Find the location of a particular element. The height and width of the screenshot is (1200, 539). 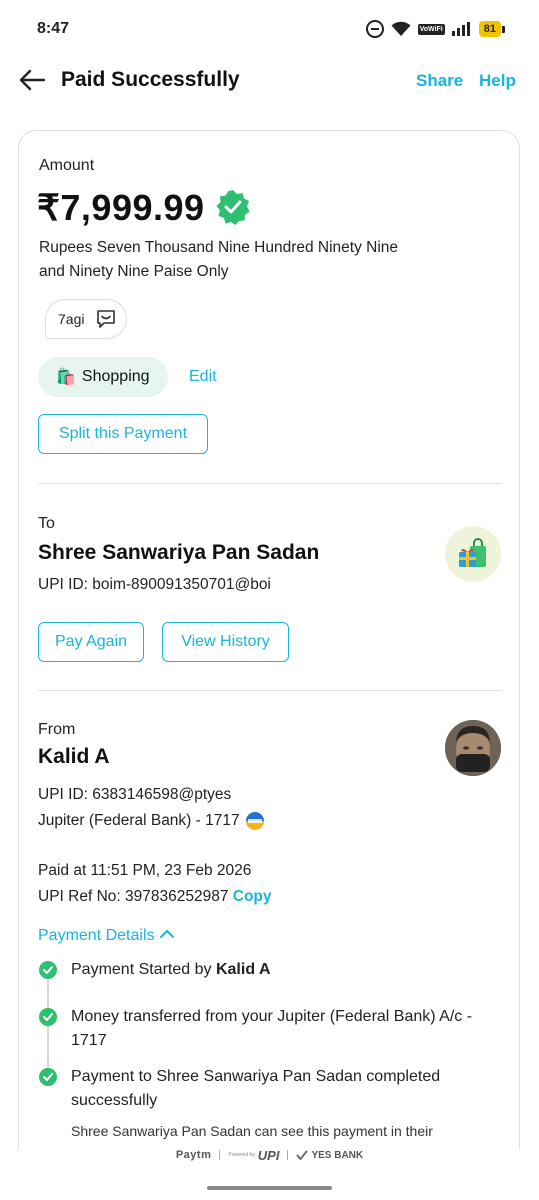

battery-icon: 81 is located at coordinates (492, 29).